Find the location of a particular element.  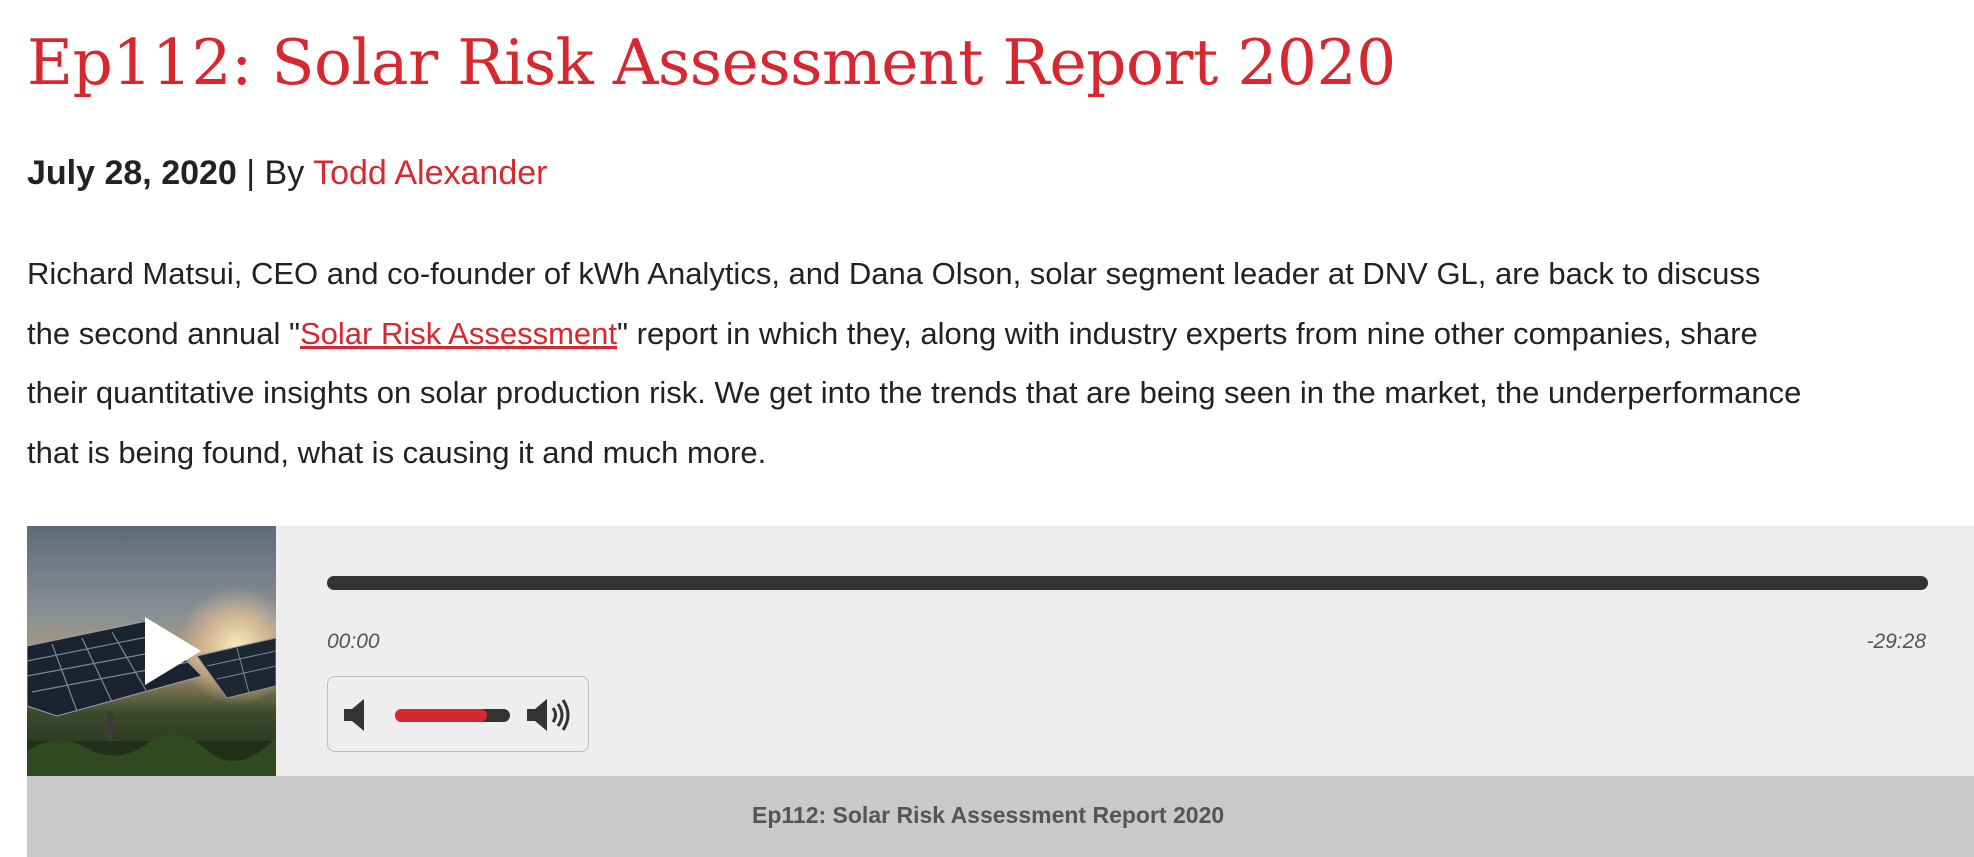

volume-slider is located at coordinates (452, 715).